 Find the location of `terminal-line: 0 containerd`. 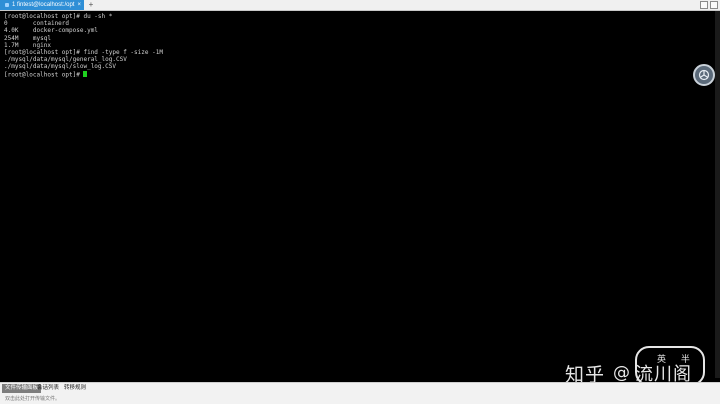

terminal-line: 0 containerd is located at coordinates (37, 24).